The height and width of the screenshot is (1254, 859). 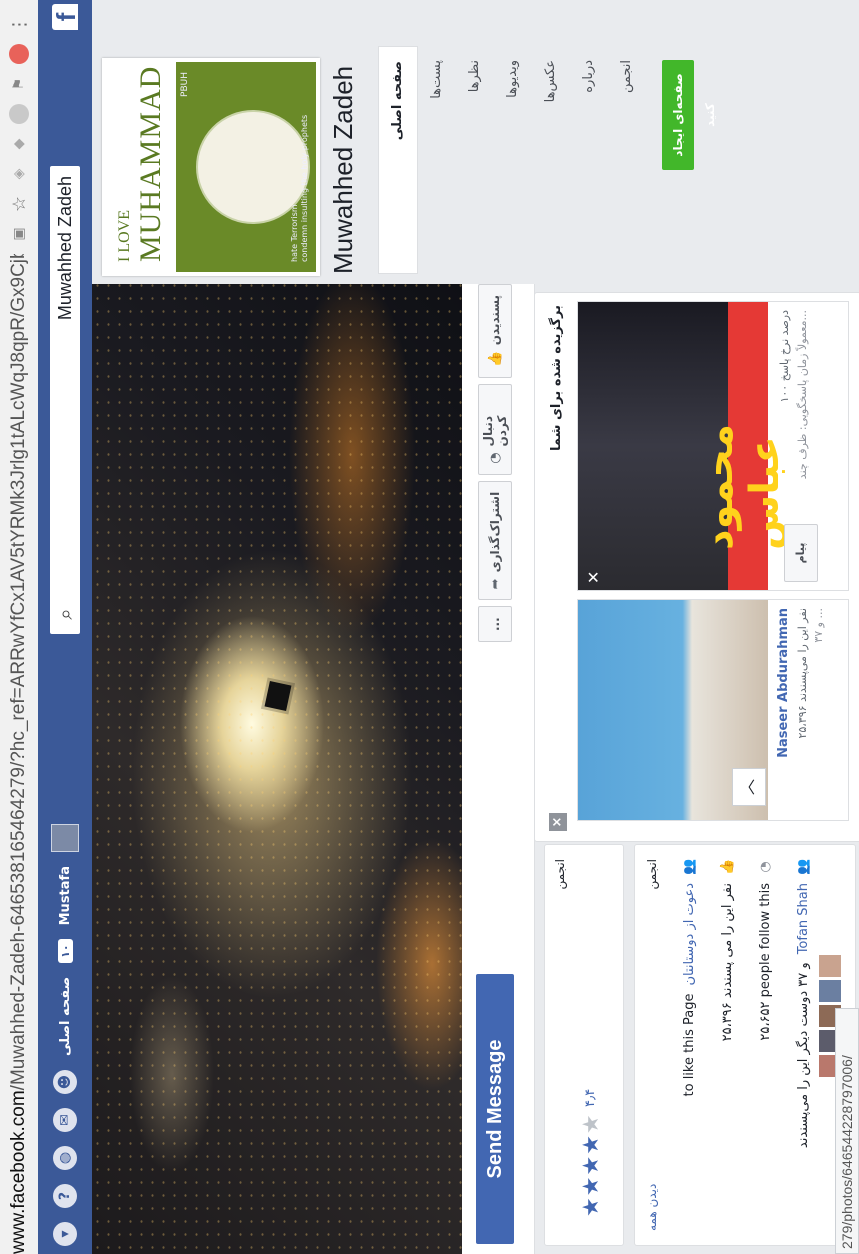 I want to click on search-input: ⌕ Muwahhed Zadeh, so click(x=65, y=400).